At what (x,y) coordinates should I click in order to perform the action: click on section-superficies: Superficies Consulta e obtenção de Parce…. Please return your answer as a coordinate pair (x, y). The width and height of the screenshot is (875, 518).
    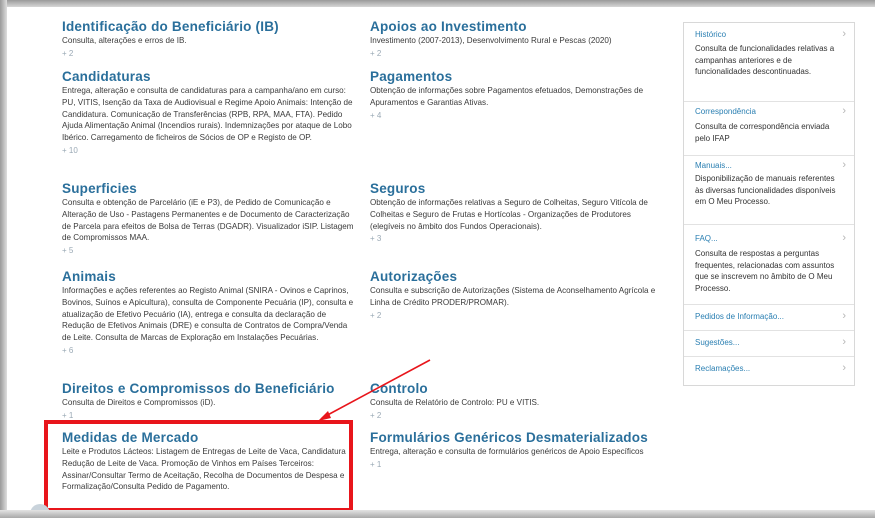
    Looking at the image, I should click on (209, 219).